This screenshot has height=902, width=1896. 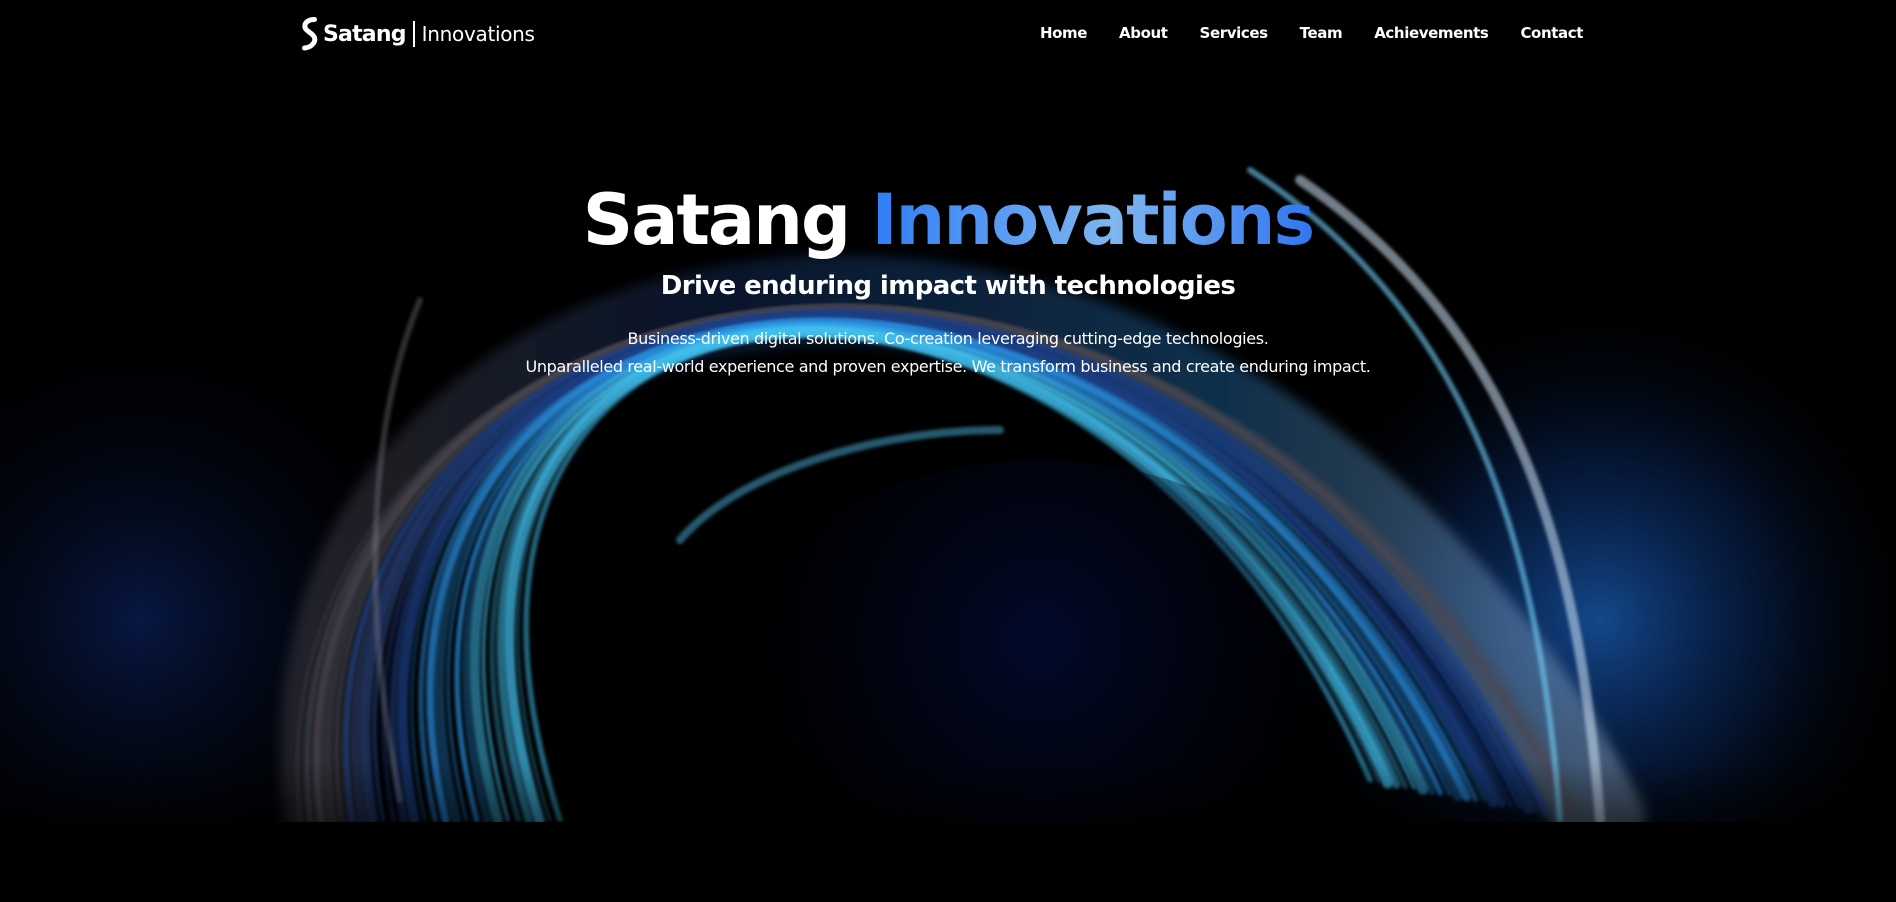 I want to click on nav-link-contact: Contact, so click(x=1551, y=33).